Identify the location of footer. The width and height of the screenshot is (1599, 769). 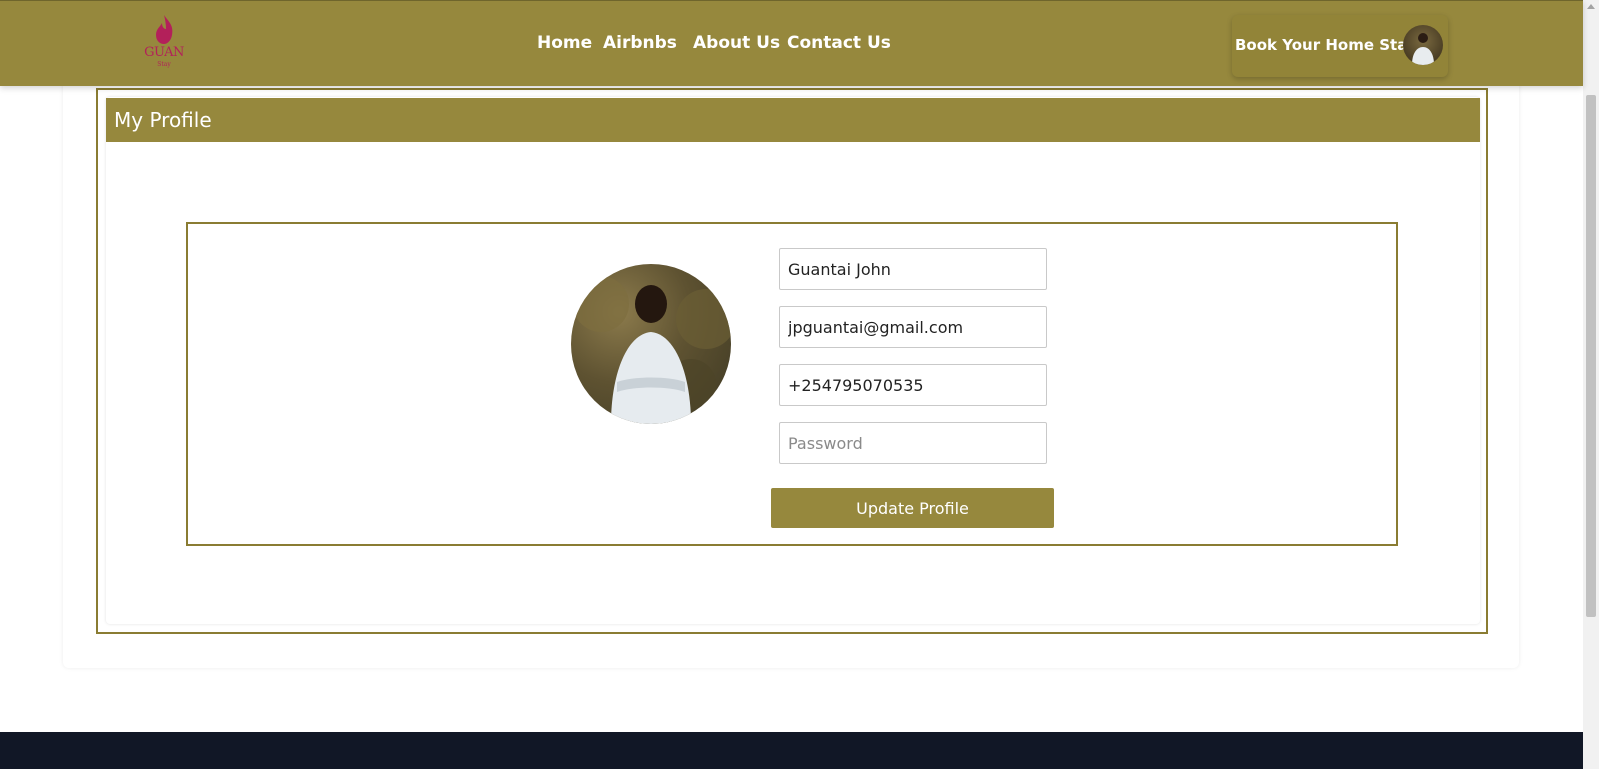
(791, 750).